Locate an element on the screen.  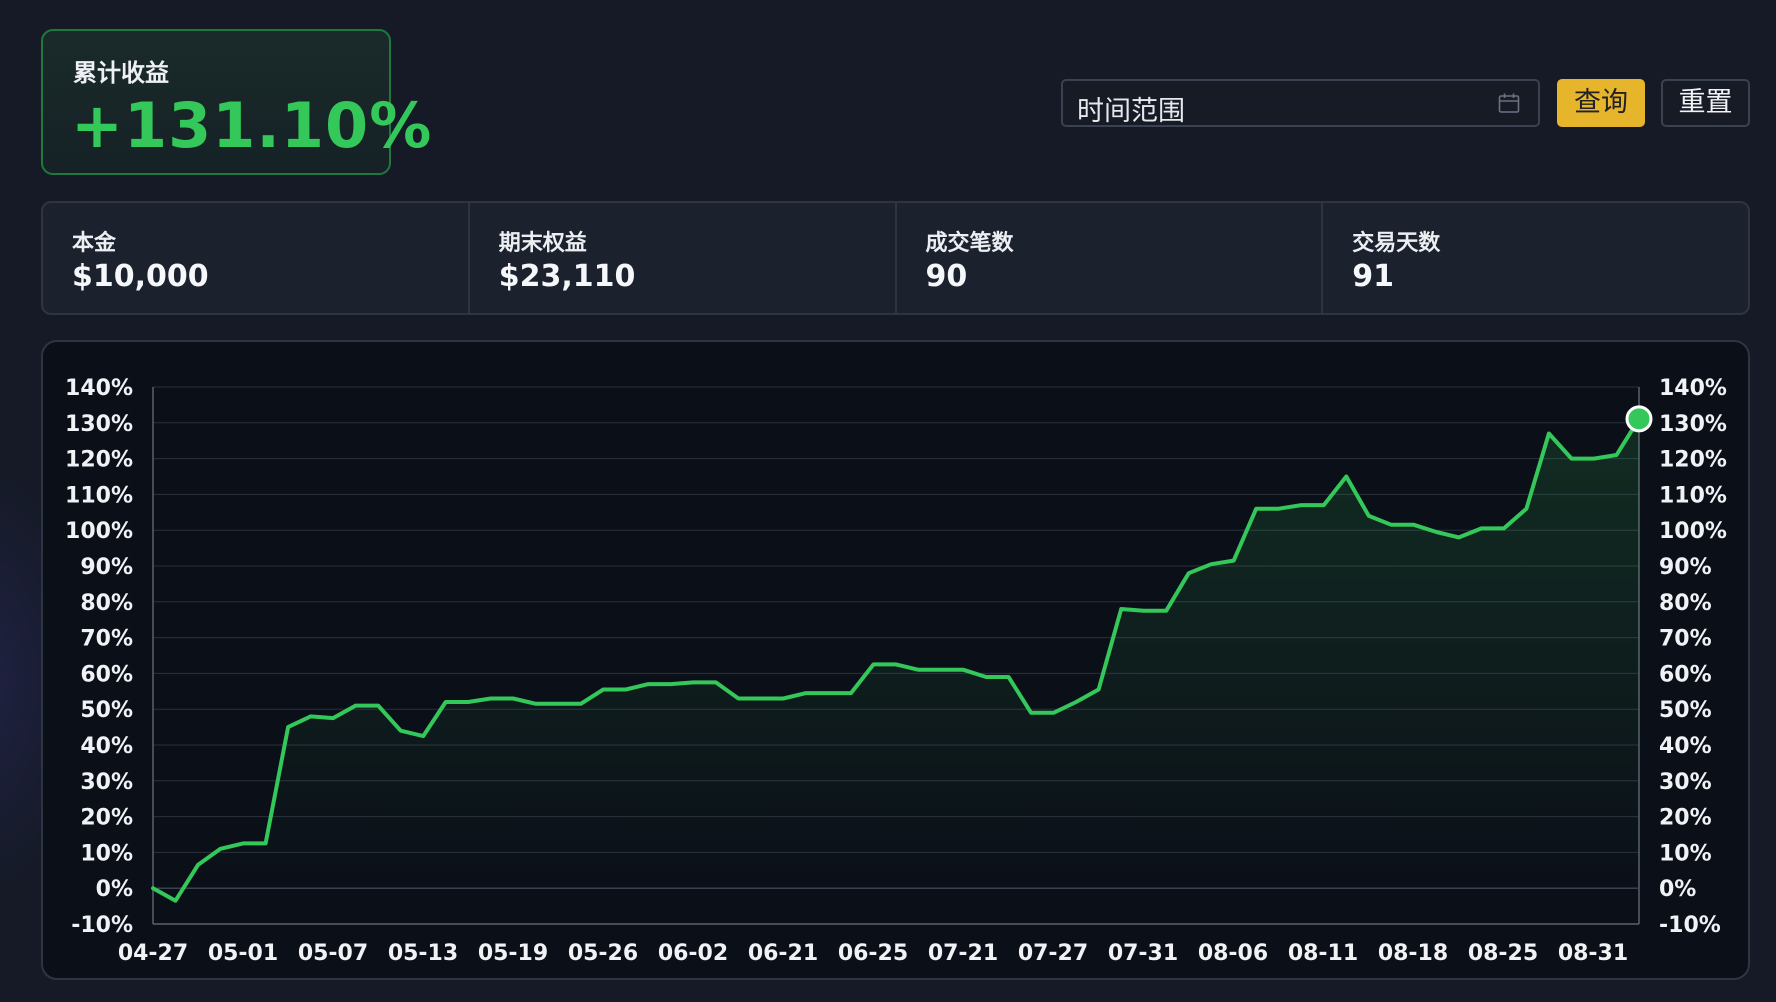
x-tick-label: 05-19 is located at coordinates (513, 953).